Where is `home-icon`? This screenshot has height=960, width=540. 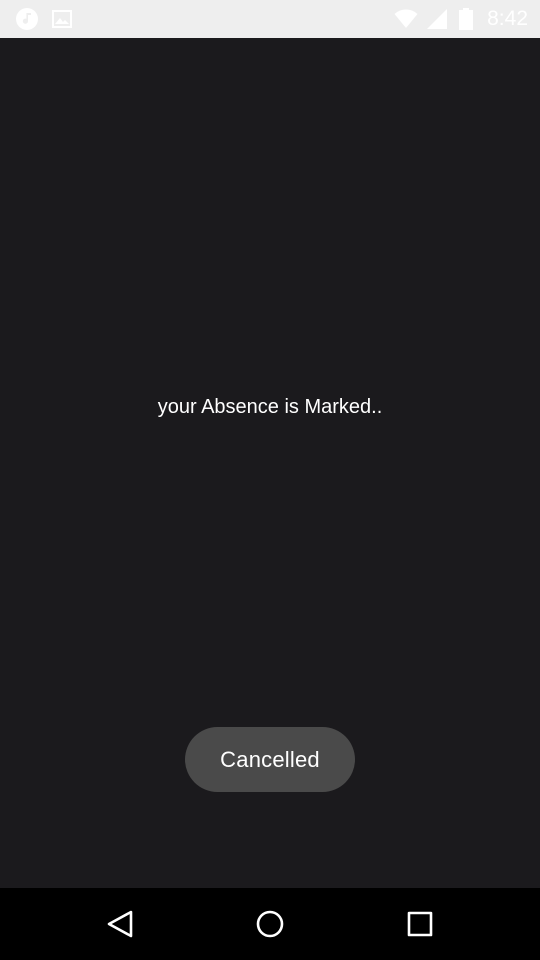
home-icon is located at coordinates (270, 924).